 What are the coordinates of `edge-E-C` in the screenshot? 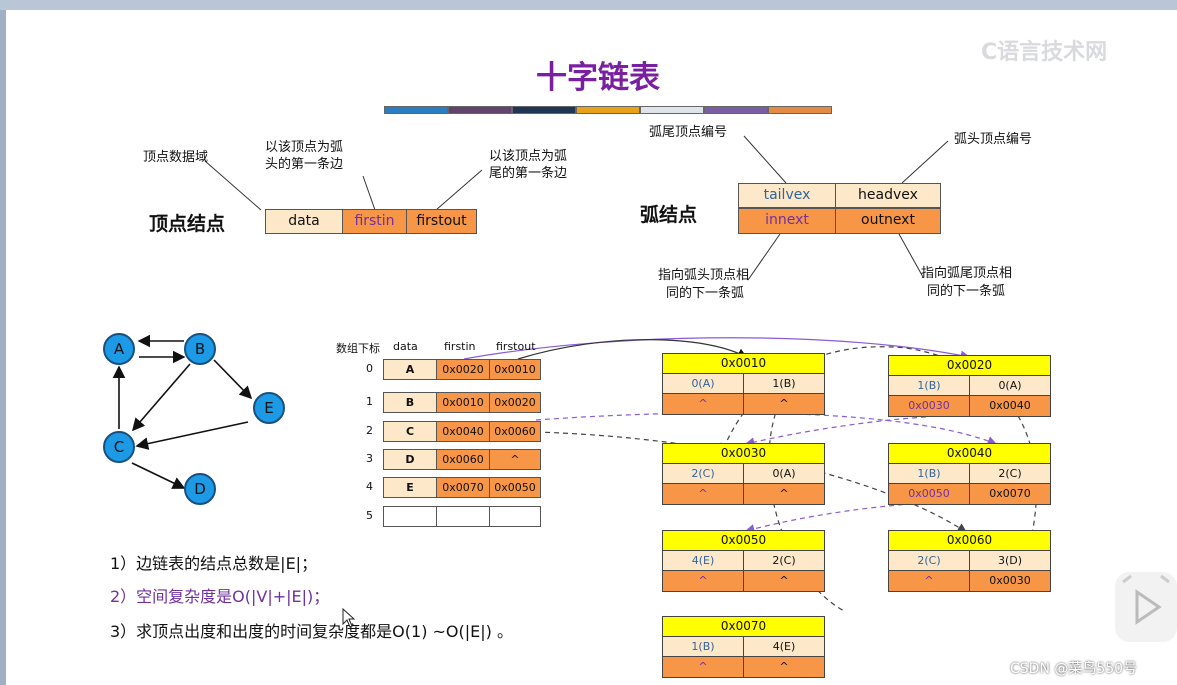 It's located at (192, 435).